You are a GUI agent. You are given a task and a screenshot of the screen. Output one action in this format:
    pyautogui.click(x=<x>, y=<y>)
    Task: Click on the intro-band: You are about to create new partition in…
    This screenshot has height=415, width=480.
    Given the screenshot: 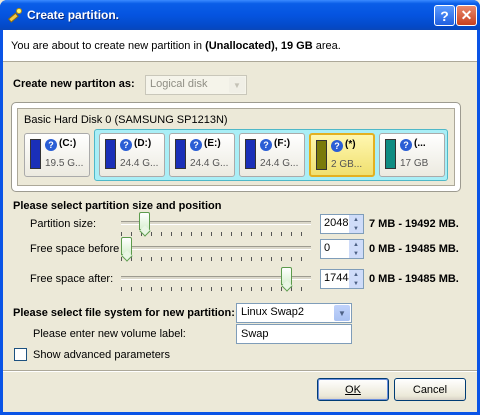 What is the action you would take?
    pyautogui.click(x=240, y=46)
    